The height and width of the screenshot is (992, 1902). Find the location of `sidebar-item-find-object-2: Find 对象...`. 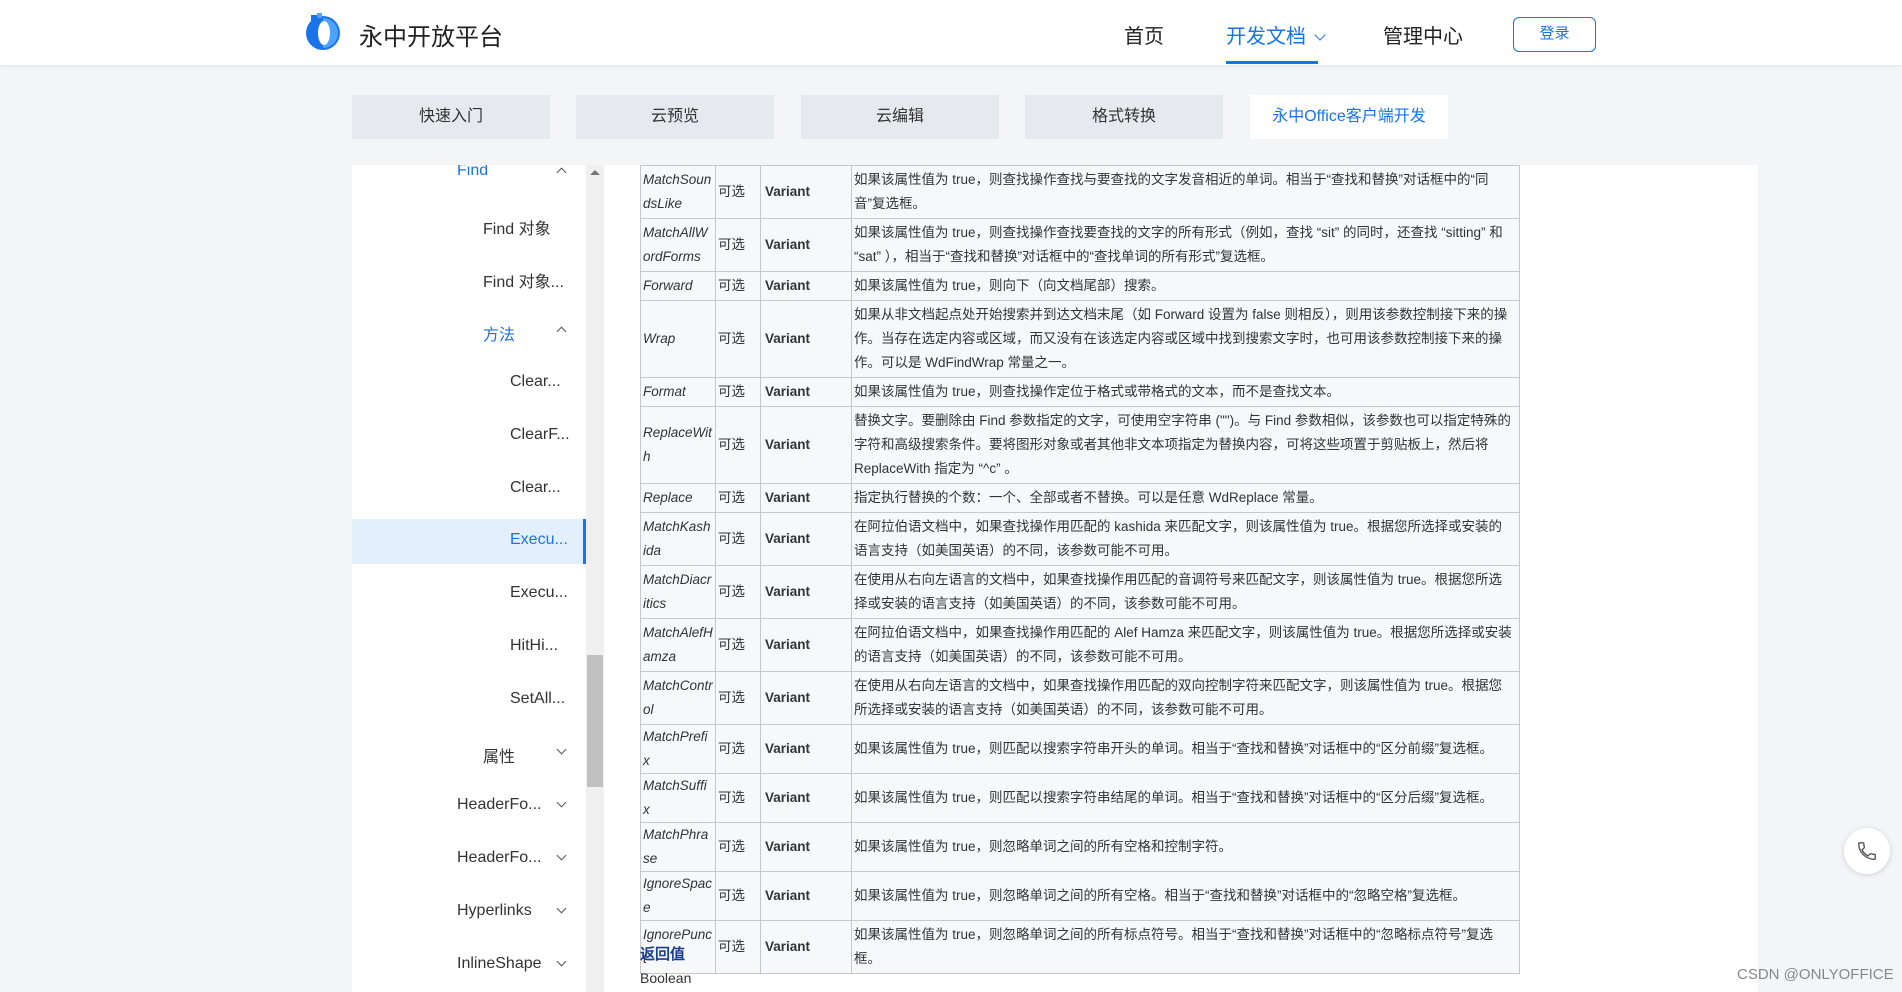

sidebar-item-find-object-2: Find 对象... is located at coordinates (523, 280).